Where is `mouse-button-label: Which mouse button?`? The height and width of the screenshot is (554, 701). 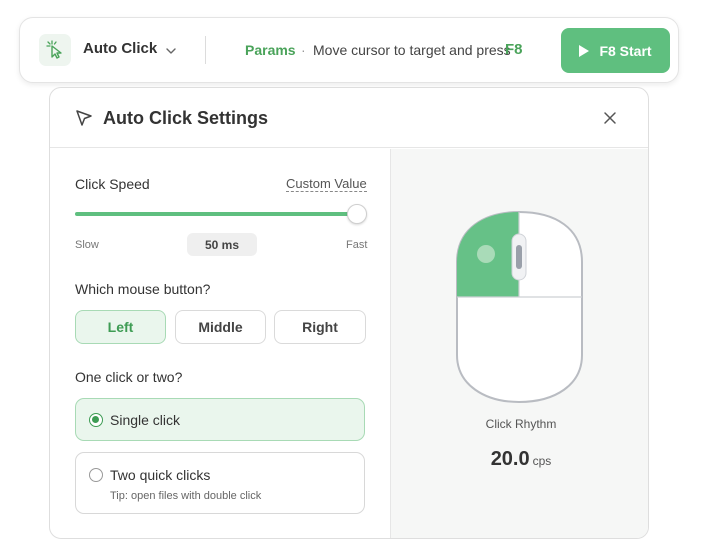 mouse-button-label: Which mouse button? is located at coordinates (143, 289).